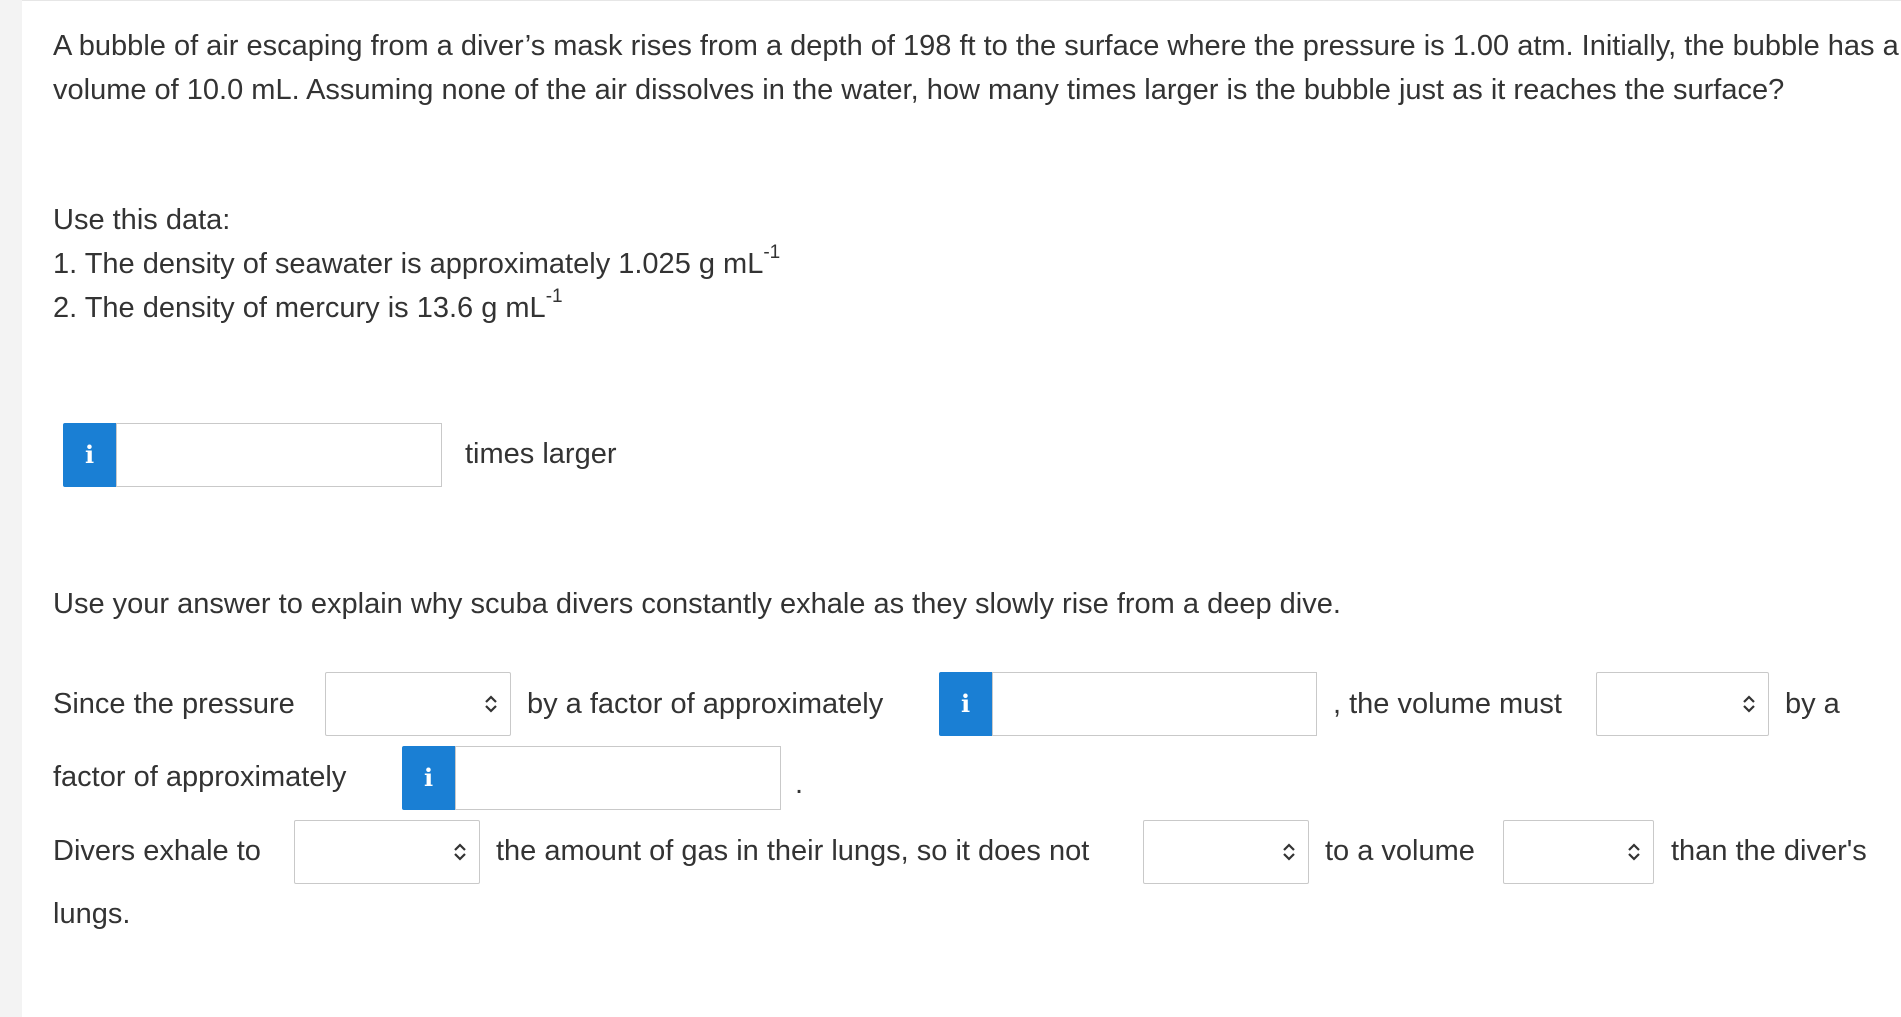 The width and height of the screenshot is (1901, 1017). Describe the element at coordinates (418, 704) in the screenshot. I see `pressure-change-select` at that location.